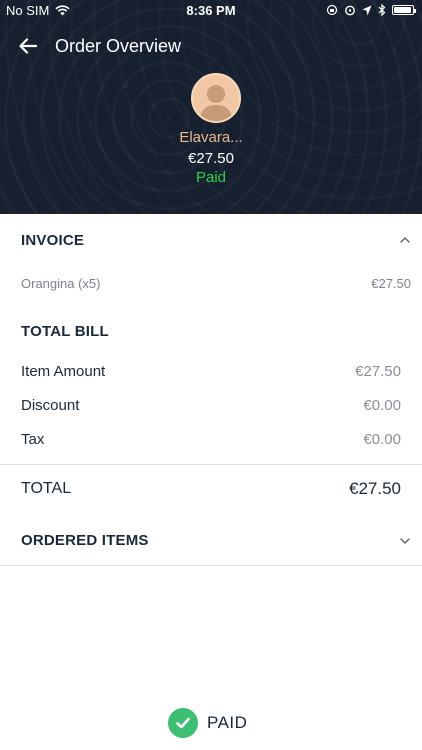 The height and width of the screenshot is (750, 422). I want to click on bluetooth-icon, so click(382, 10).